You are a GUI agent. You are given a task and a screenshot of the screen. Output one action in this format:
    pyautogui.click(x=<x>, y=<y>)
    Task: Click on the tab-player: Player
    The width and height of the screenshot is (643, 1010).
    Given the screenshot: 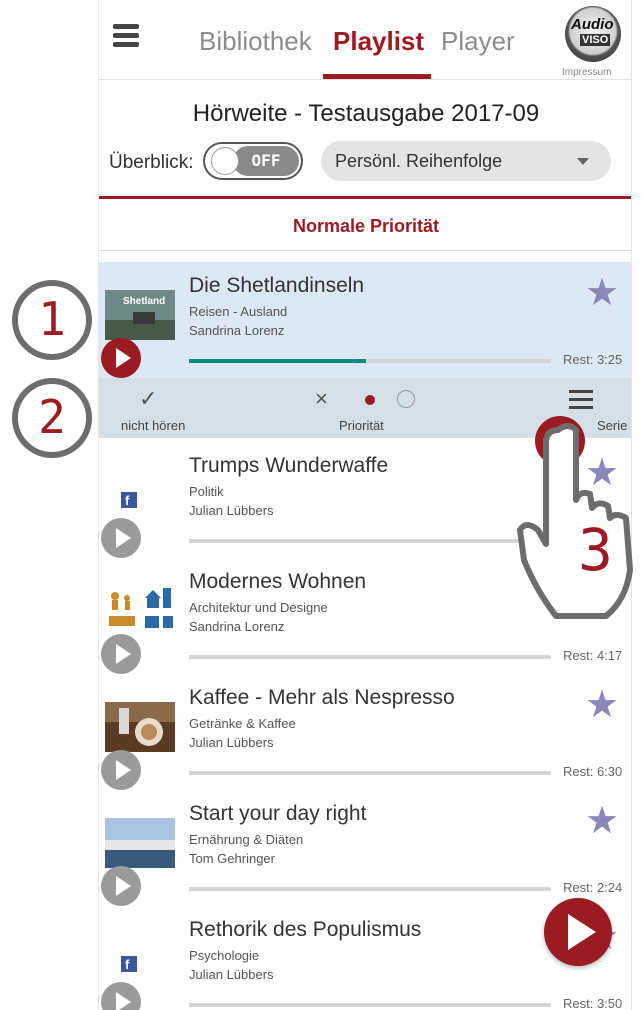 What is the action you would take?
    pyautogui.click(x=478, y=41)
    